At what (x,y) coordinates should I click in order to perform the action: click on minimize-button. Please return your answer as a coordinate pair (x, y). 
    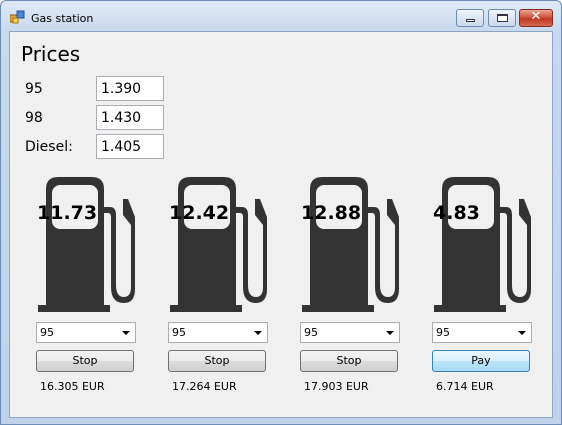
    Looking at the image, I should click on (470, 18).